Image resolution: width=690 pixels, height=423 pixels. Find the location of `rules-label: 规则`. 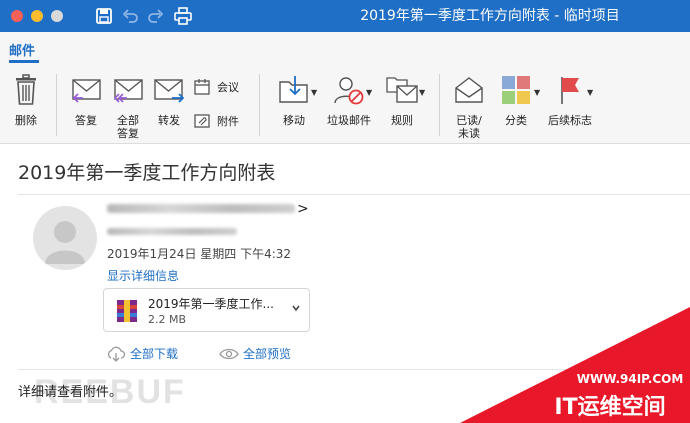

rules-label: 规则 is located at coordinates (402, 120).